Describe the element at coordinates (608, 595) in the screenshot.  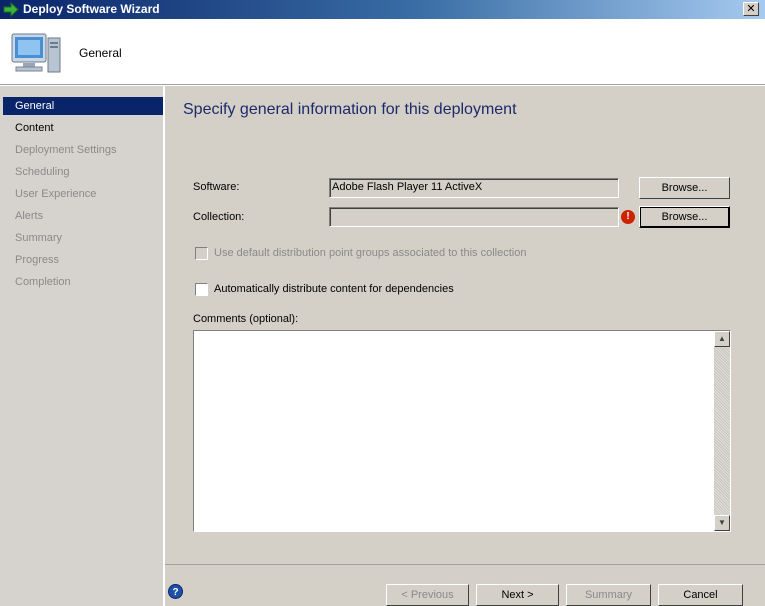
I see `summary-button: Summary` at that location.